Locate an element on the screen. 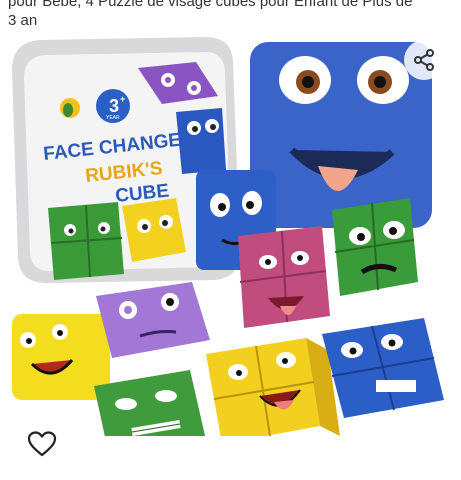  purple-card is located at coordinates (153, 320).